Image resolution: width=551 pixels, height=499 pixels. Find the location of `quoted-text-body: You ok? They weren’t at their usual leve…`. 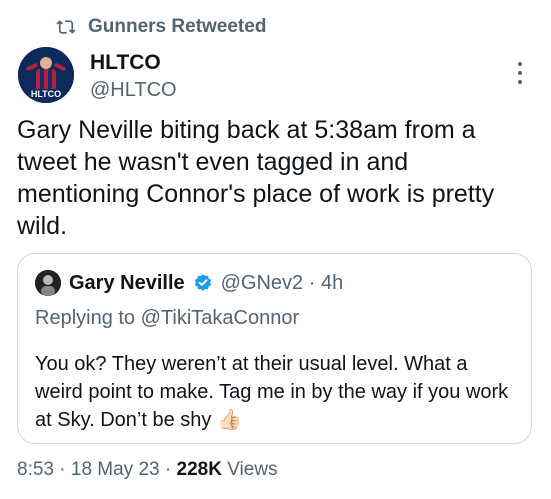

quoted-text-body: You ok? They weren’t at their usual leve… is located at coordinates (272, 392).